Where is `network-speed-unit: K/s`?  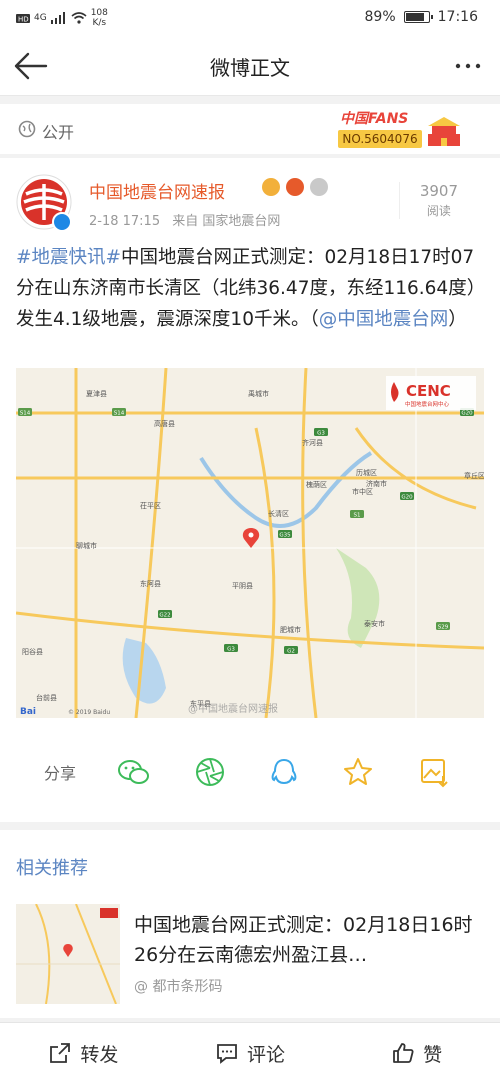
network-speed-unit: K/s is located at coordinates (99, 23).